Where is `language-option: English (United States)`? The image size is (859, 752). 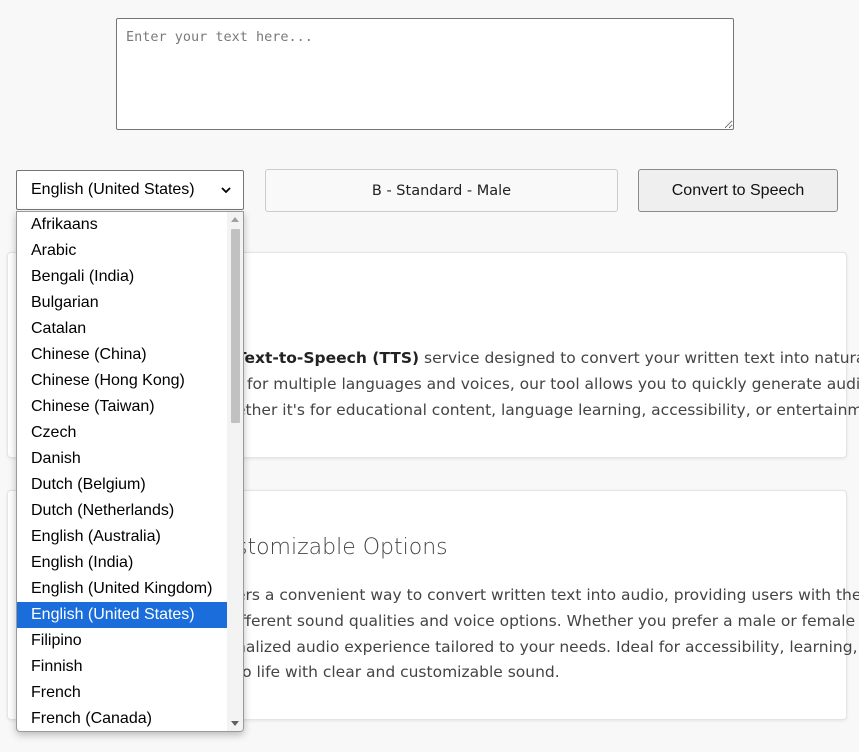 language-option: English (United States) is located at coordinates (122, 615).